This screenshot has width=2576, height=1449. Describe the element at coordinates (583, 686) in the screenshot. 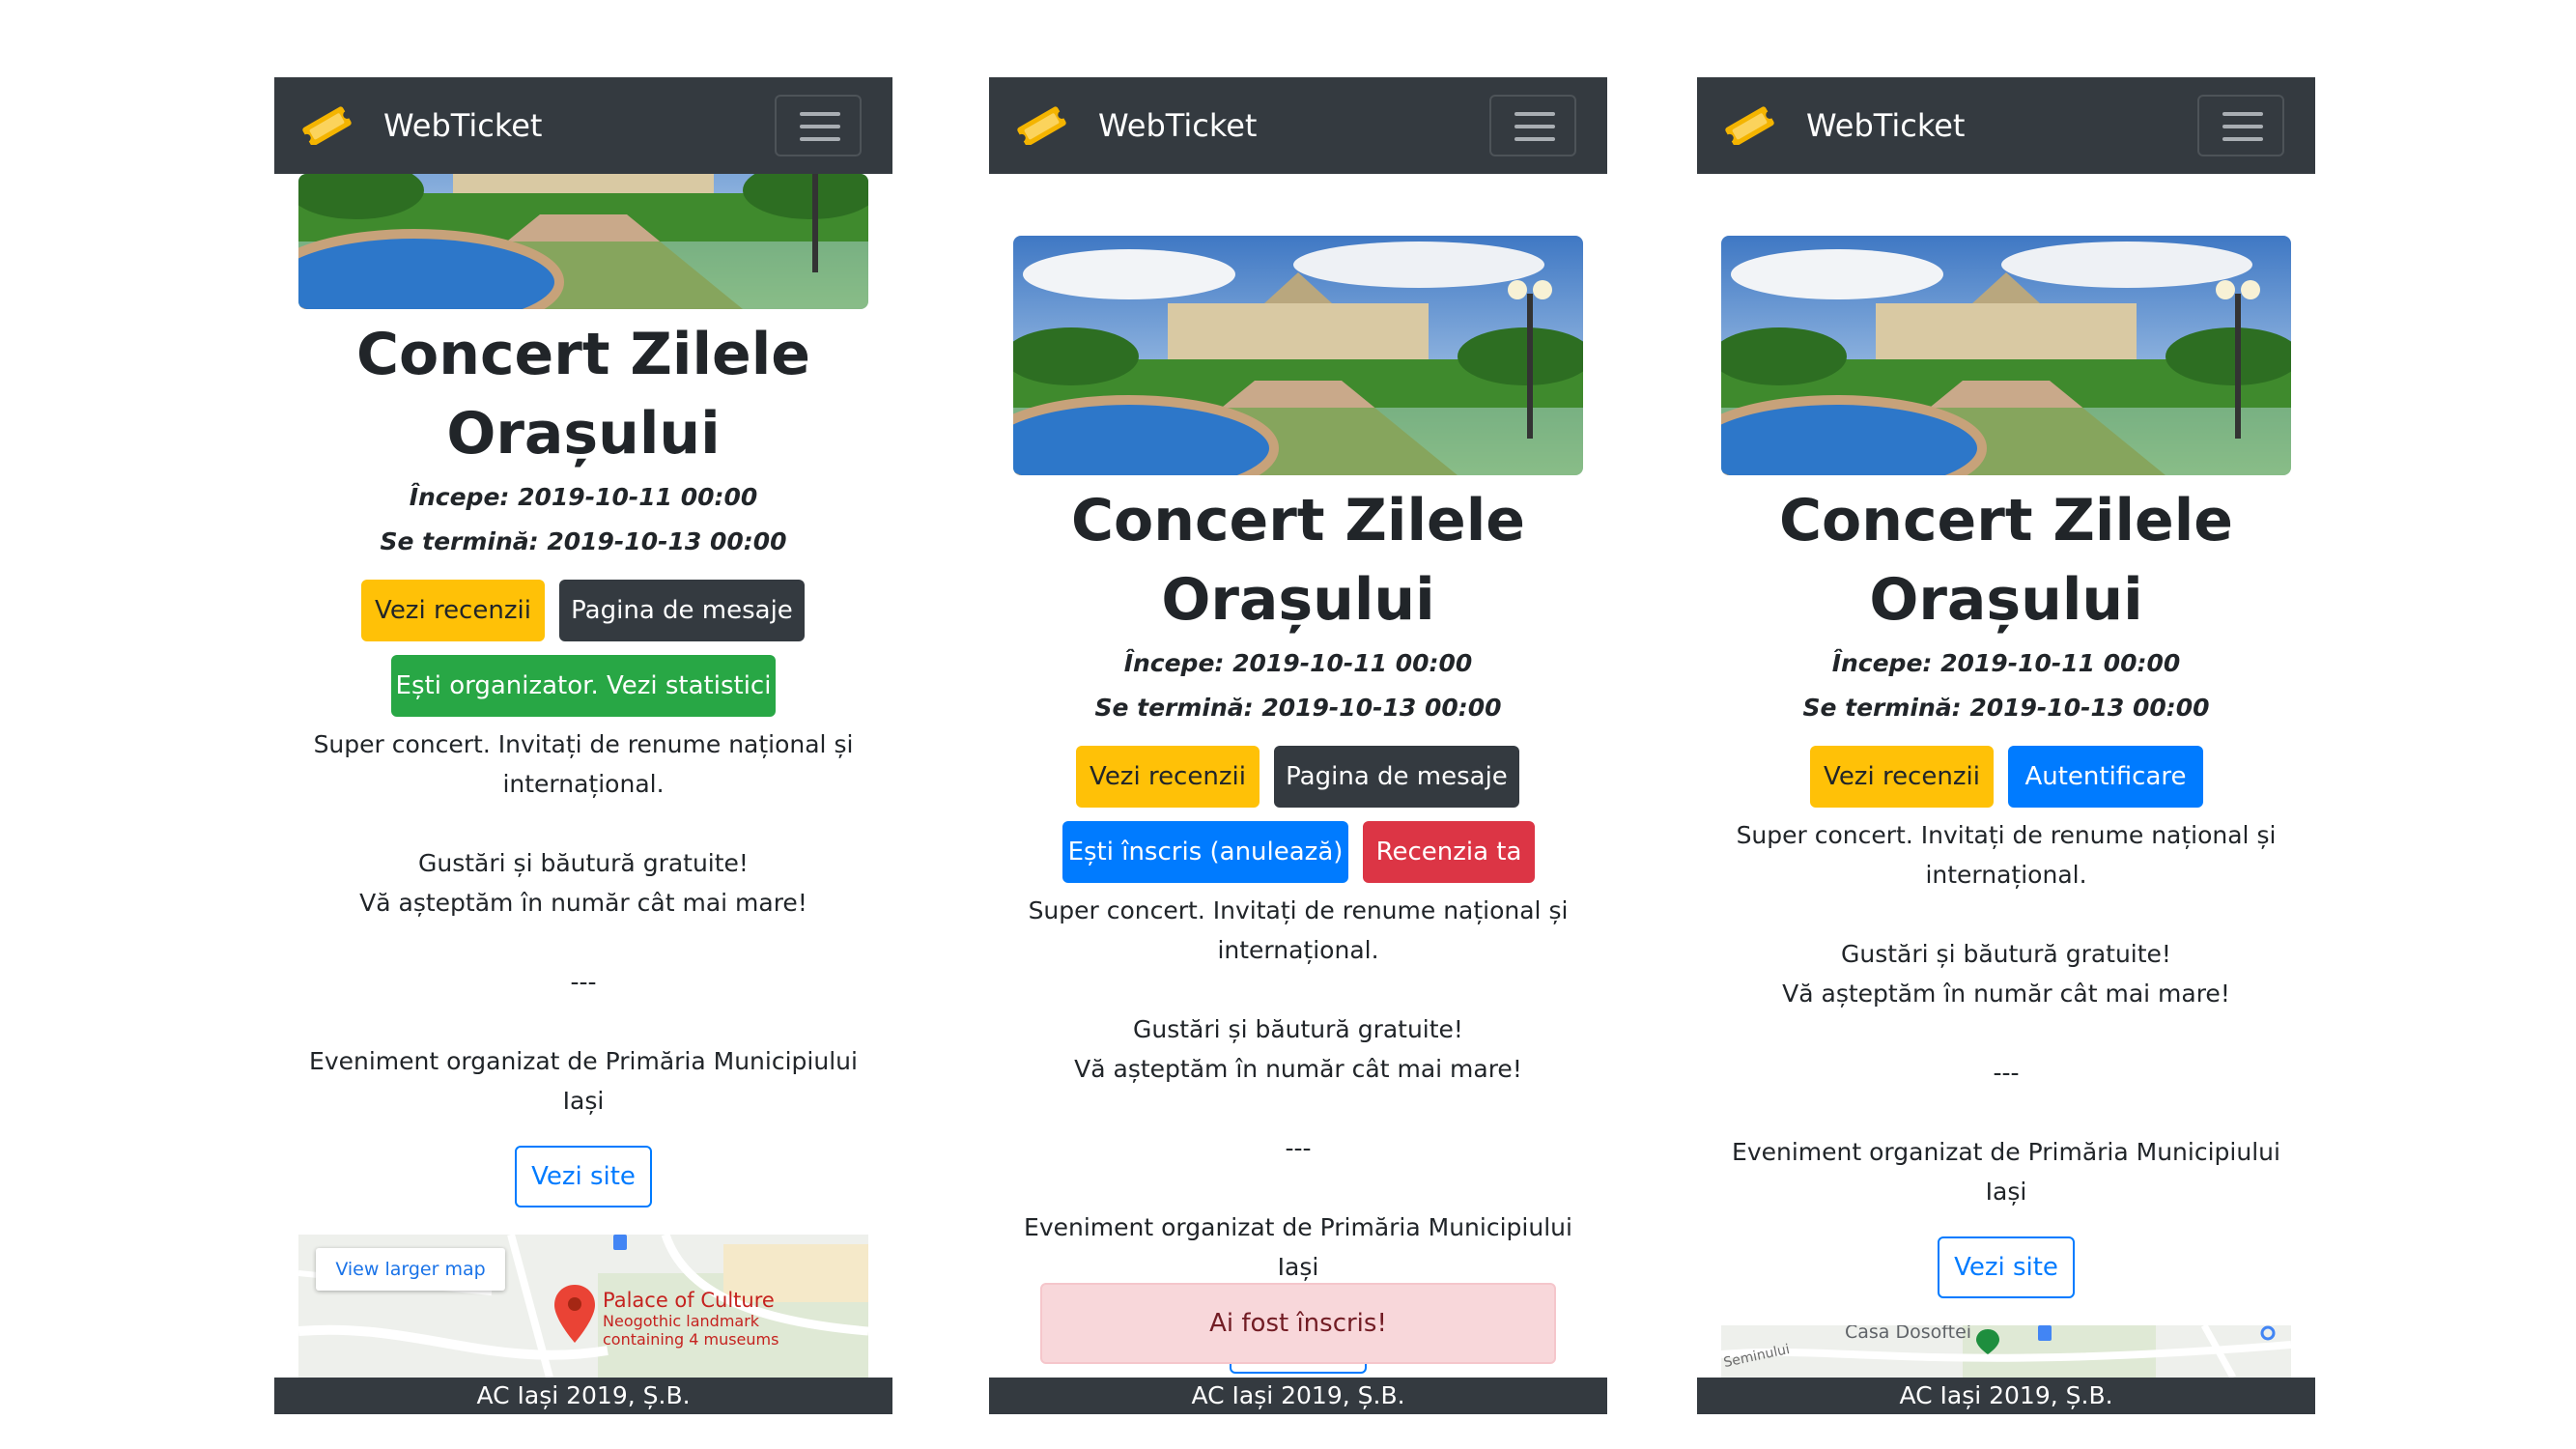

I see `organizer-statistics-button: Ești organizator. Vezi statistici` at that location.